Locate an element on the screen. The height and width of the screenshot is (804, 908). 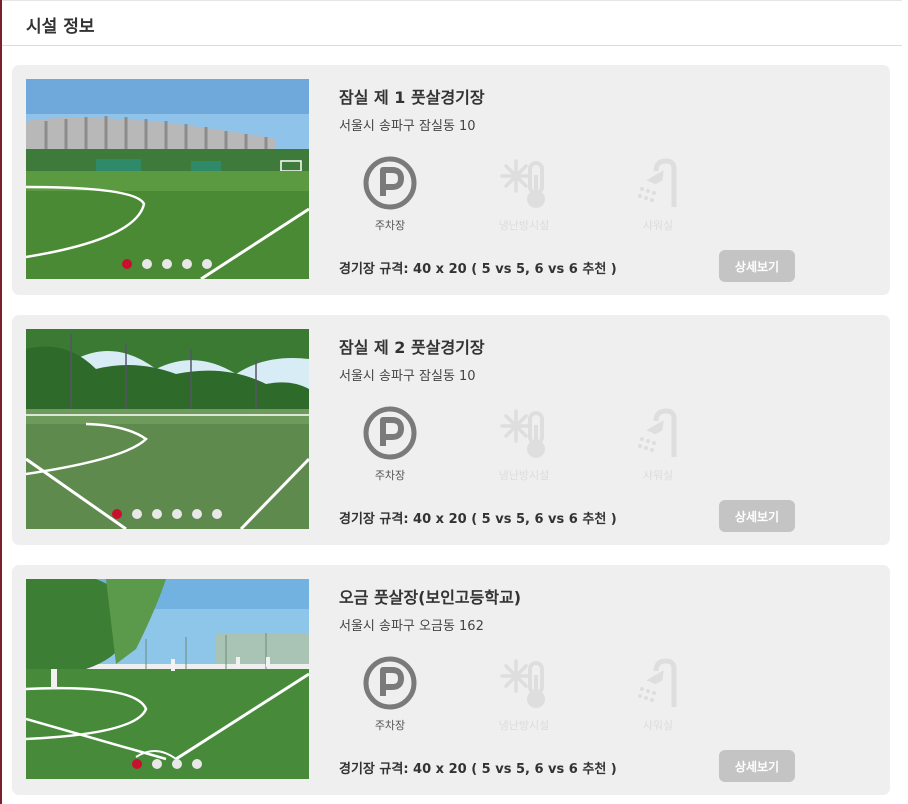
facility-address: 서울시 송파구 오금동 162 is located at coordinates (411, 626).